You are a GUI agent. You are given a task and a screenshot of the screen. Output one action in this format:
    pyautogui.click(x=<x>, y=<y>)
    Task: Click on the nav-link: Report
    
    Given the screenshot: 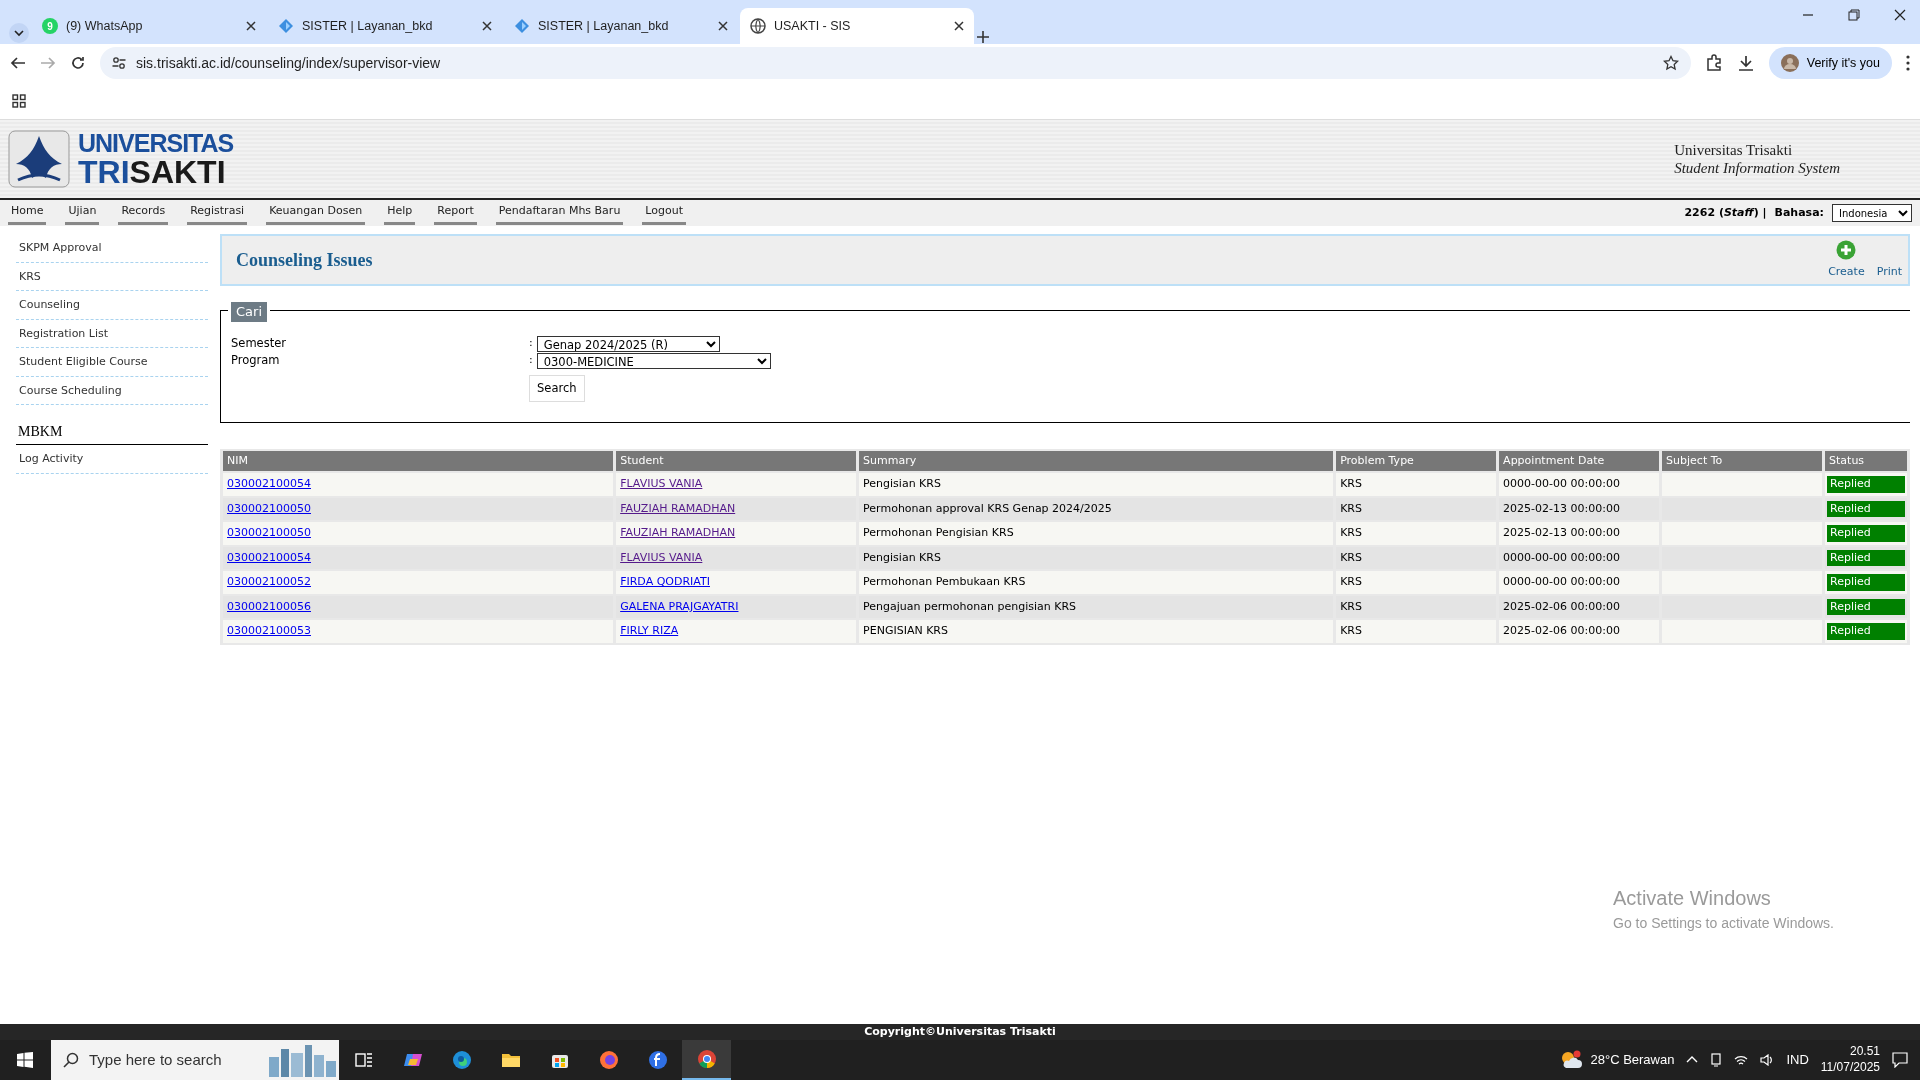 What is the action you would take?
    pyautogui.click(x=455, y=213)
    